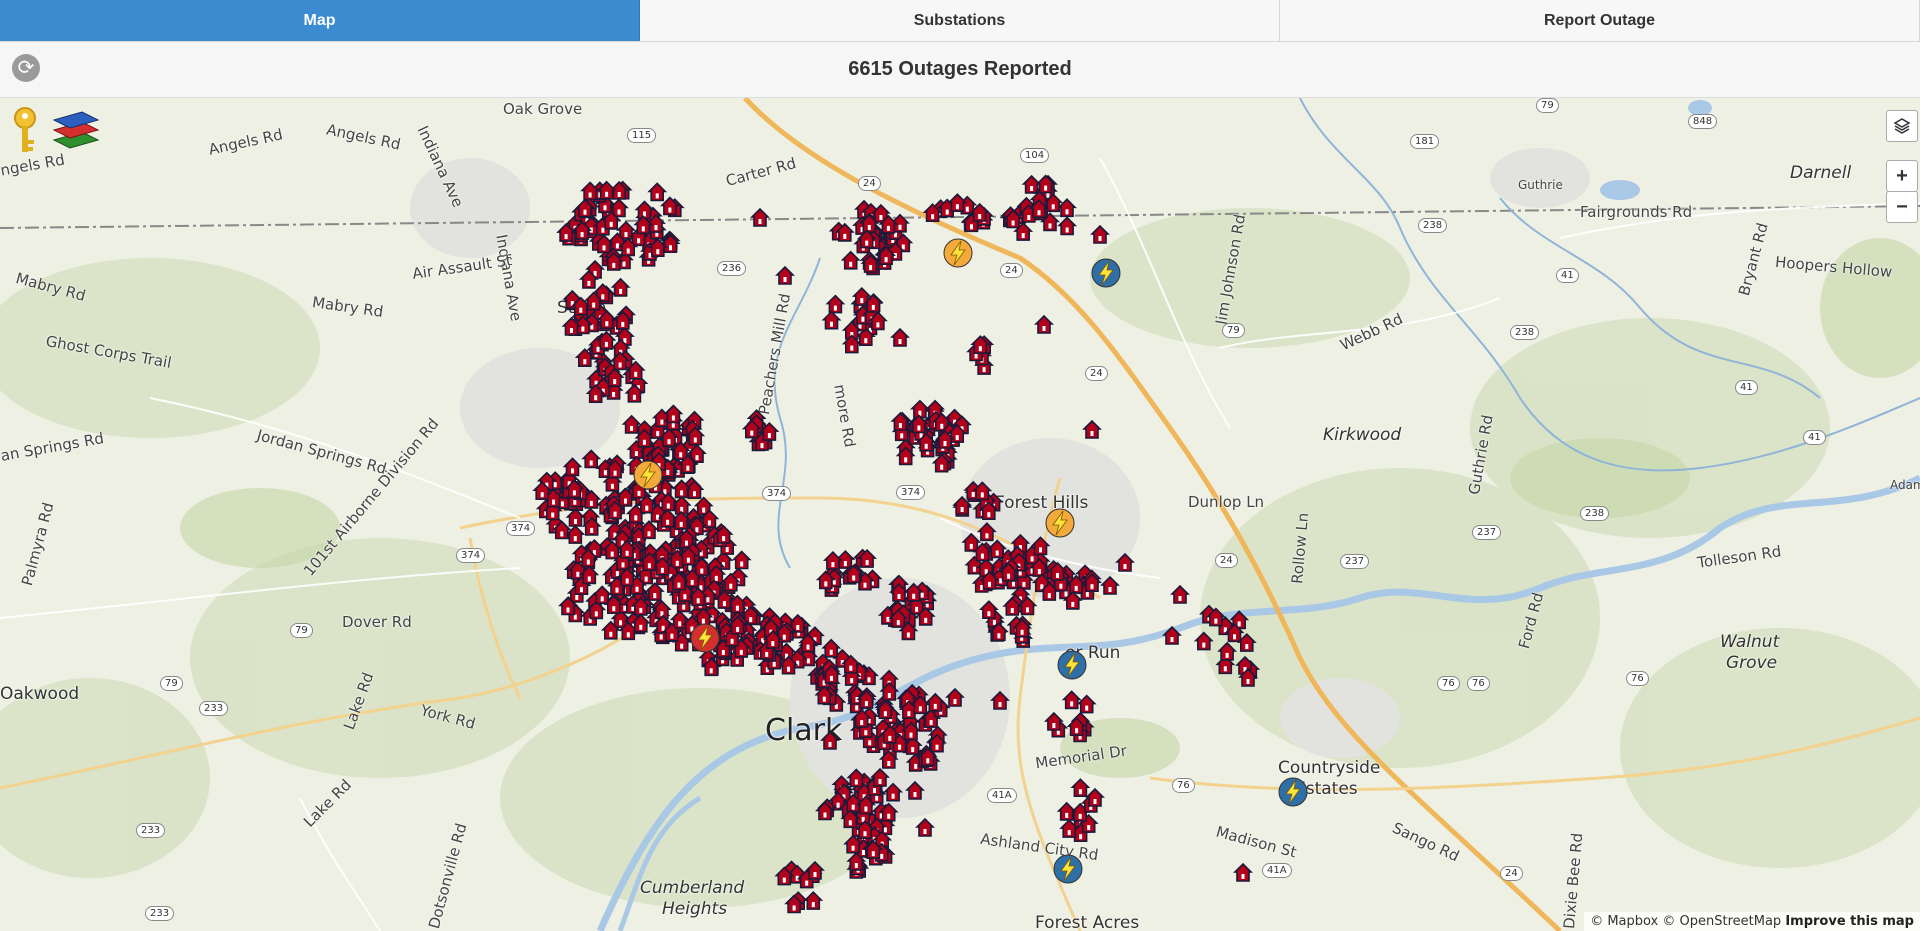 The width and height of the screenshot is (1920, 931). What do you see at coordinates (960, 20) in the screenshot?
I see `tab-substations: Substations` at bounding box center [960, 20].